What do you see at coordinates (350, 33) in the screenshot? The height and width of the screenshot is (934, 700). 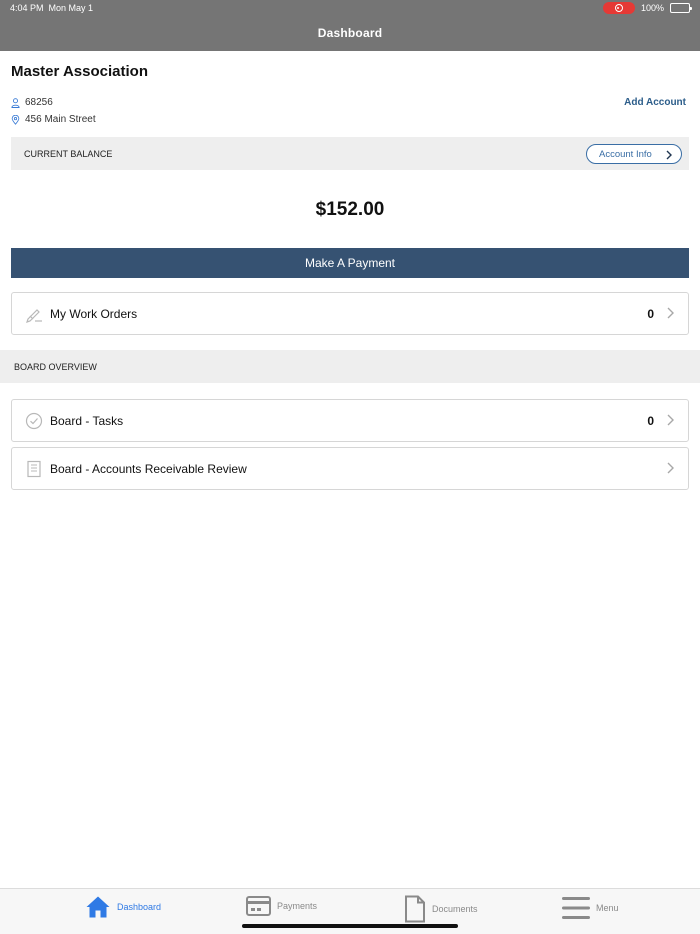 I see `page-title: Dashboard` at bounding box center [350, 33].